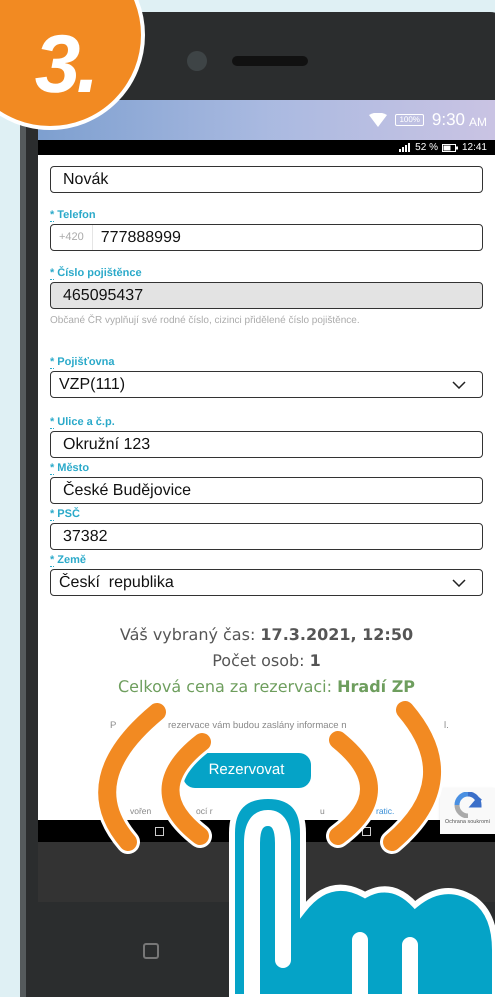 The width and height of the screenshot is (495, 997). Describe the element at coordinates (73, 468) in the screenshot. I see `field-label: Město` at that location.